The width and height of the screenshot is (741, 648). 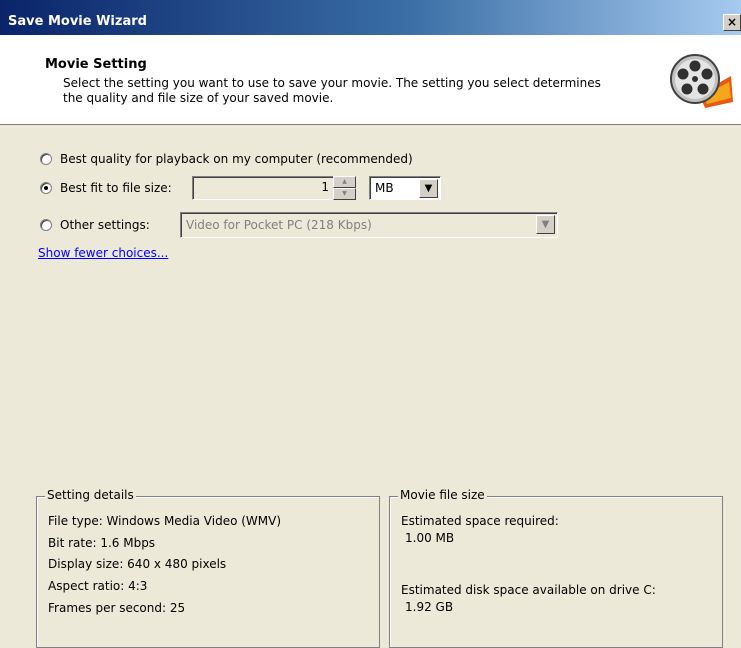 What do you see at coordinates (384, 188) in the screenshot?
I see `unit-select-value: MB` at bounding box center [384, 188].